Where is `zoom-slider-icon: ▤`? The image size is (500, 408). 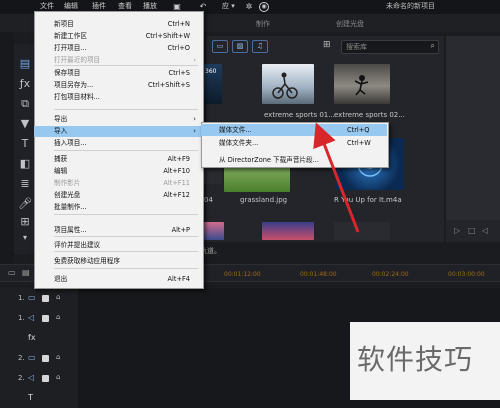
zoom-slider-icon: ▤ is located at coordinates (26, 272).